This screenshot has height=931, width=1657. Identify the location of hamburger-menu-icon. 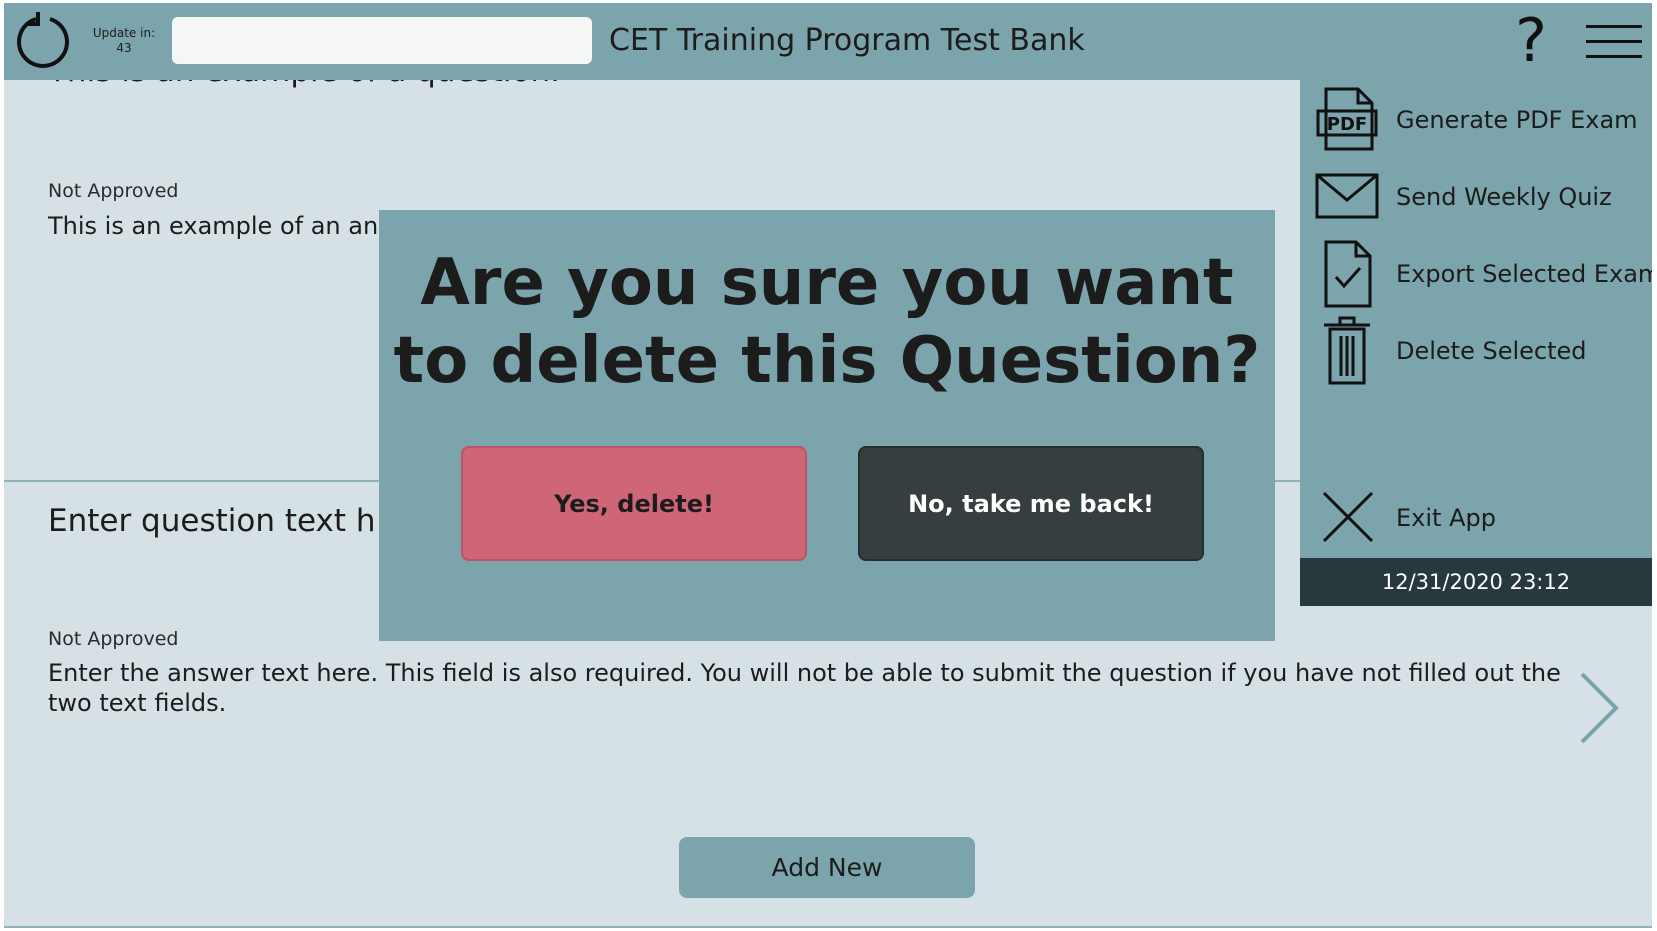
(1614, 42).